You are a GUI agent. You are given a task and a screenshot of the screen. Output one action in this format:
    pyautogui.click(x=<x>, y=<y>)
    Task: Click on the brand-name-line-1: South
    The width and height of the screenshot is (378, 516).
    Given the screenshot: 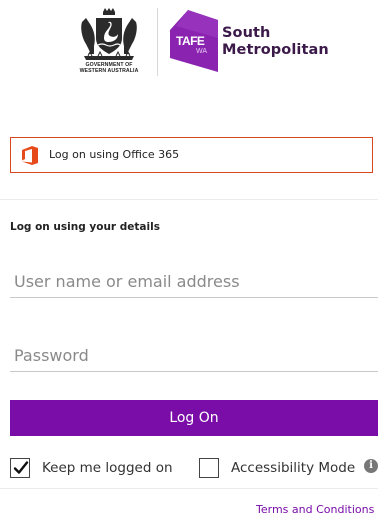 What is the action you would take?
    pyautogui.click(x=246, y=33)
    